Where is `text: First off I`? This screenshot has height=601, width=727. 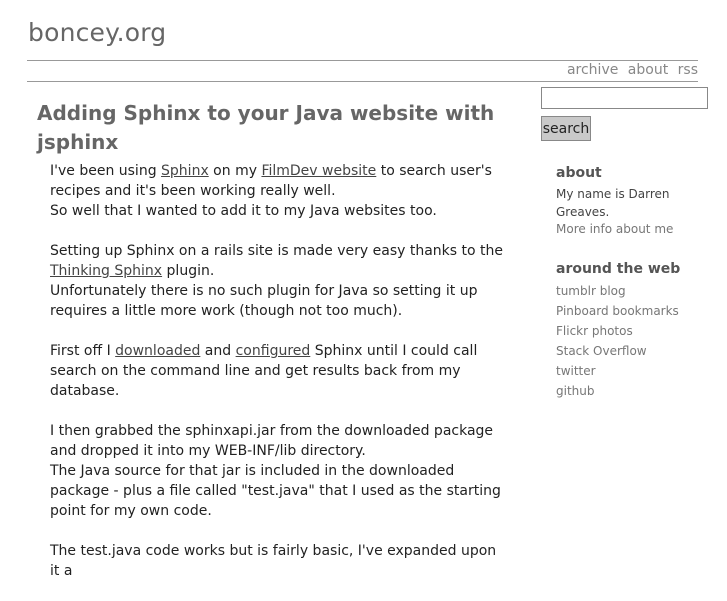
text: First off I is located at coordinates (83, 351).